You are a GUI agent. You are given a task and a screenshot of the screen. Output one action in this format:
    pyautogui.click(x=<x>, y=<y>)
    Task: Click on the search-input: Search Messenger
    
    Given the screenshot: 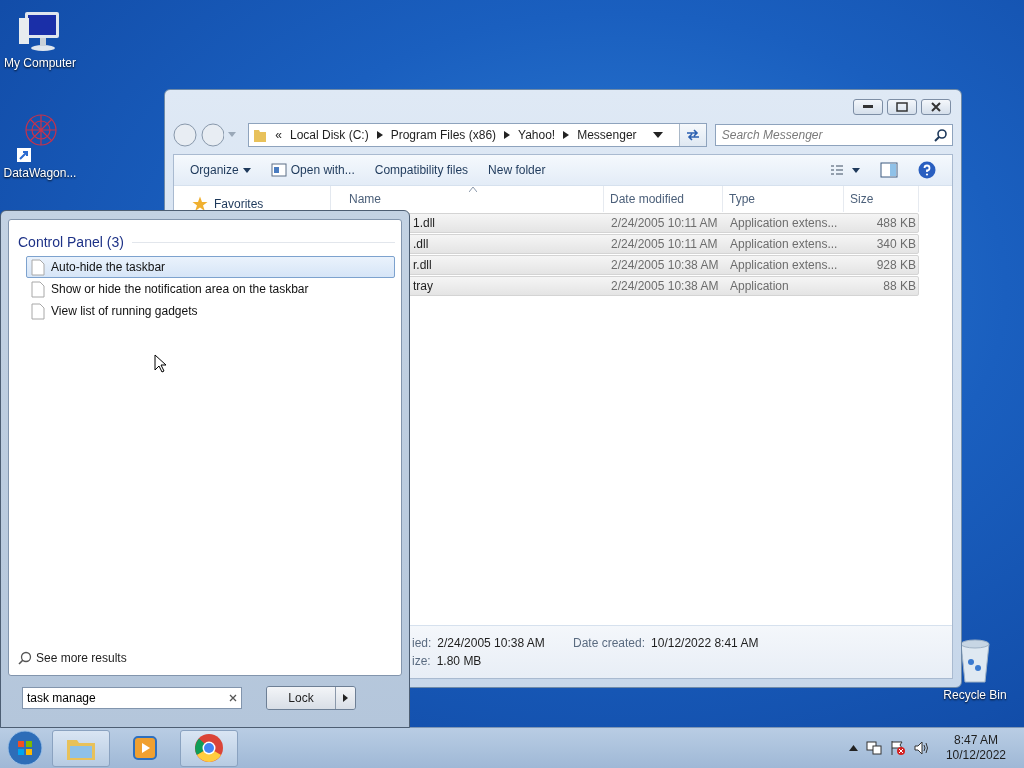 What is the action you would take?
    pyautogui.click(x=827, y=135)
    